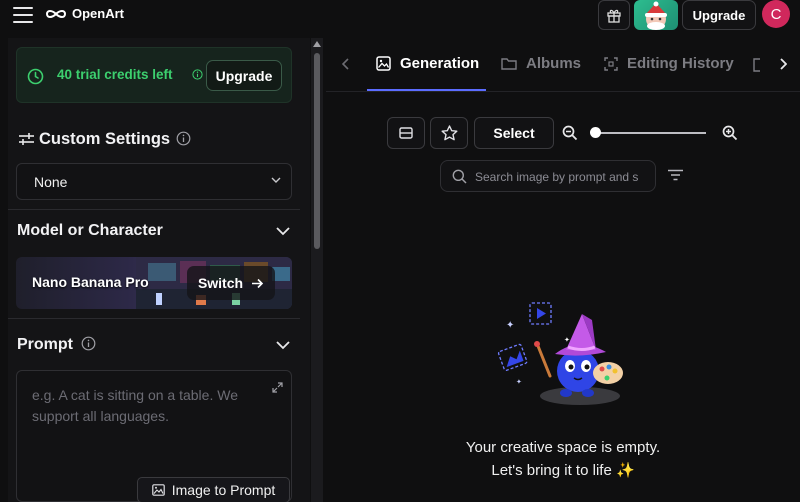  I want to click on search-input: Search image by prompt and s, so click(548, 176).